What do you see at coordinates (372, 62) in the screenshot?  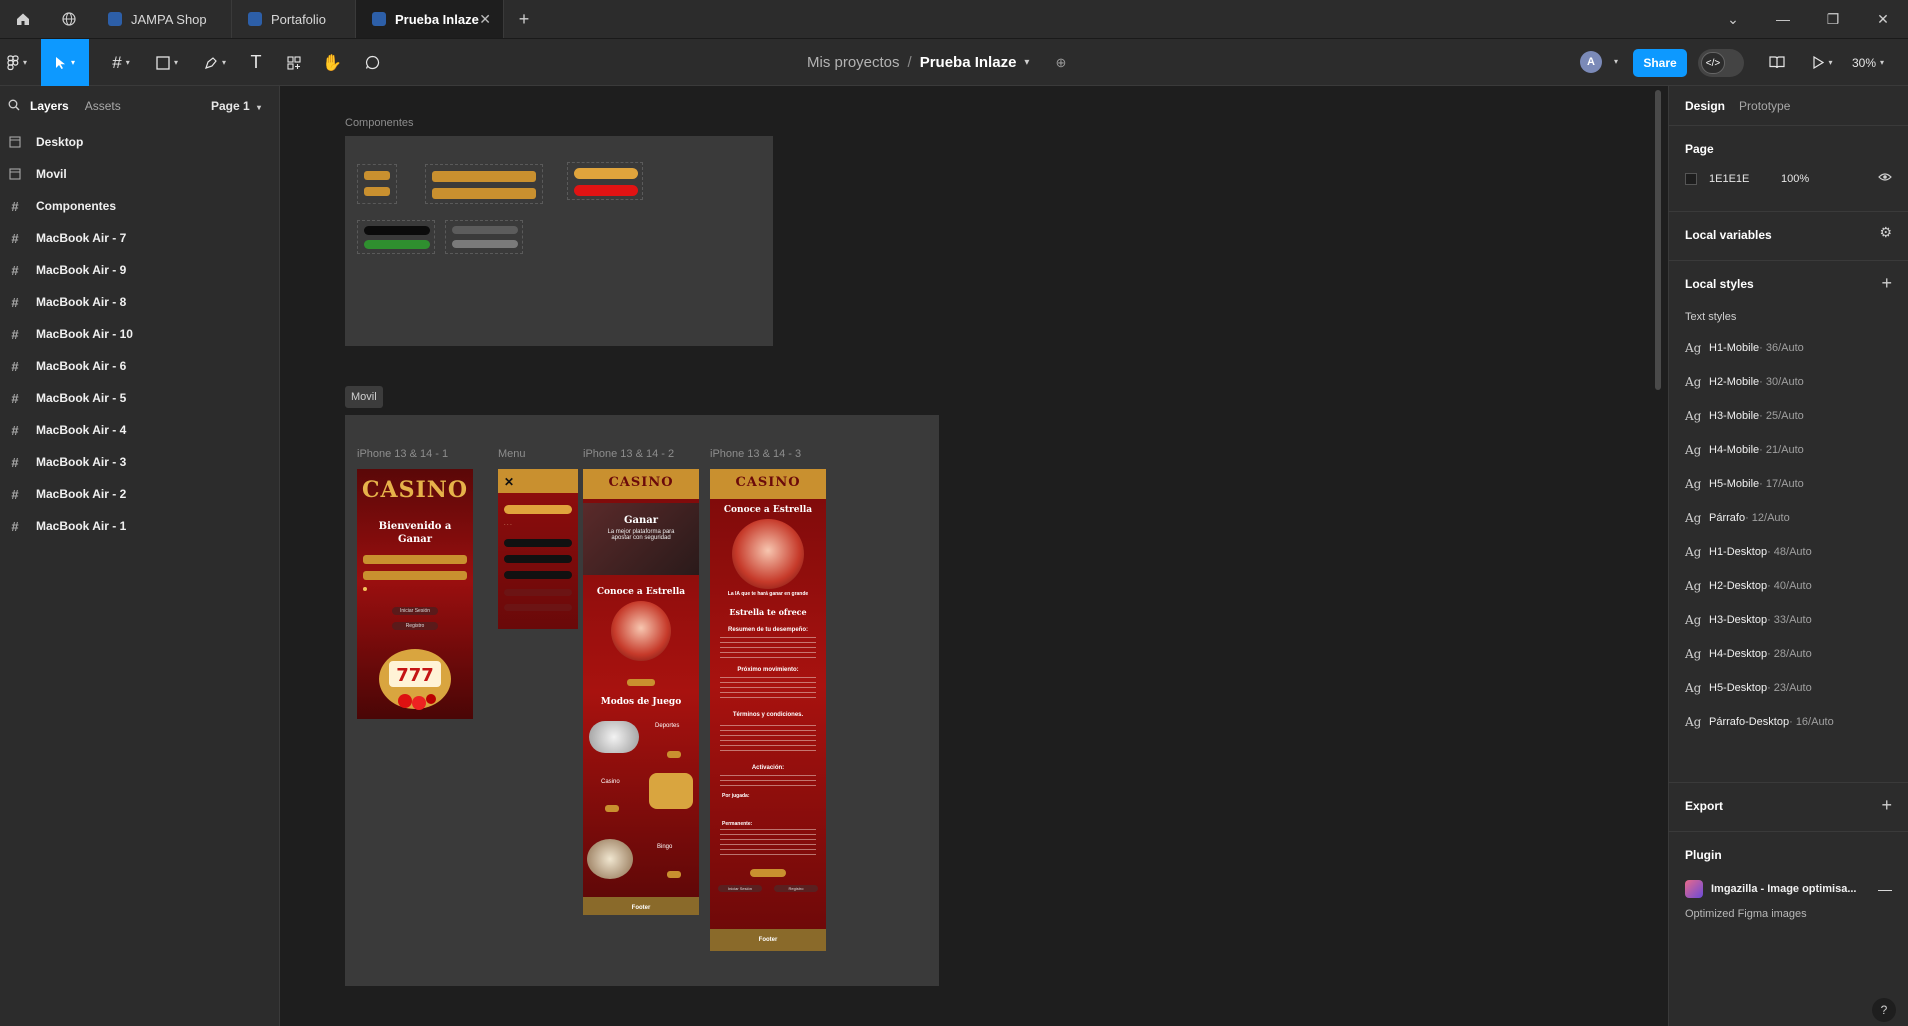 I see `comment-tool` at bounding box center [372, 62].